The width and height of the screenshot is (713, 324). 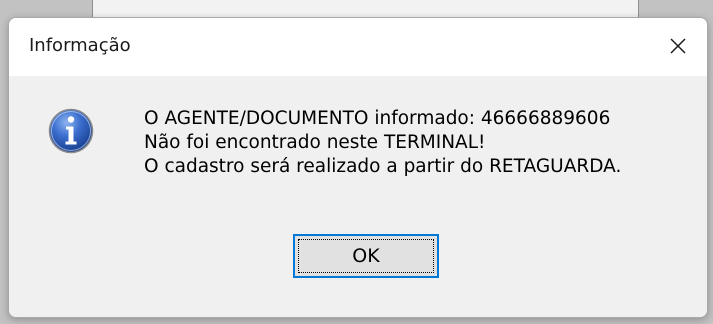 I want to click on ok-button-label: OK, so click(x=366, y=256).